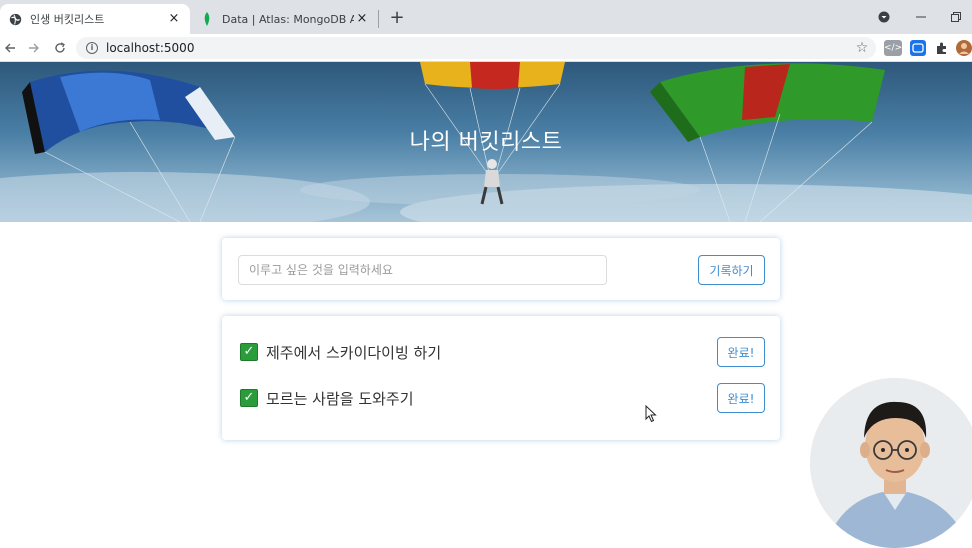  I want to click on tab-mongodb-atlas: Data | Atlas: MongoDB Atlas ×, so click(285, 19).